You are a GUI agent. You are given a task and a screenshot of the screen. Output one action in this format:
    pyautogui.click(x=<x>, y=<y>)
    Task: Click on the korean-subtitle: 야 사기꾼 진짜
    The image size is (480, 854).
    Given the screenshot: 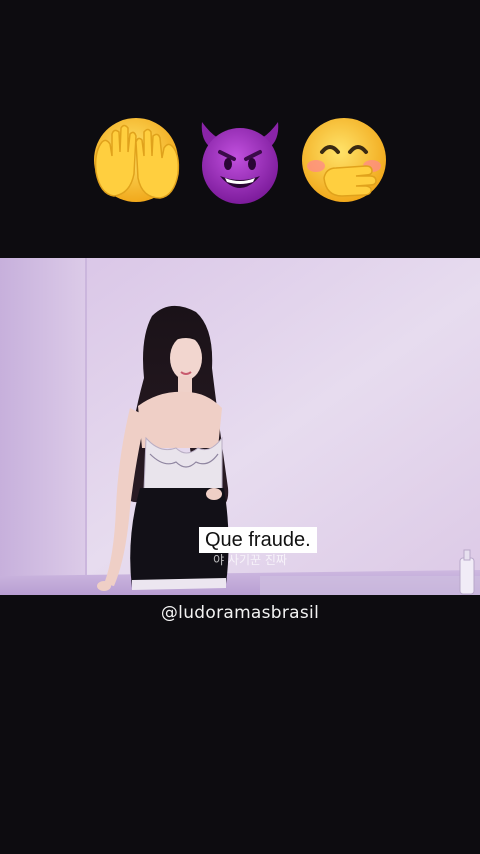 What is the action you would take?
    pyautogui.click(x=250, y=560)
    